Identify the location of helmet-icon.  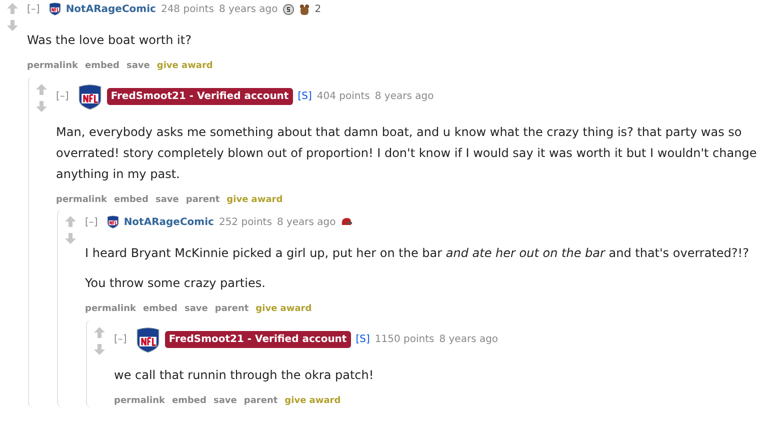
(346, 222).